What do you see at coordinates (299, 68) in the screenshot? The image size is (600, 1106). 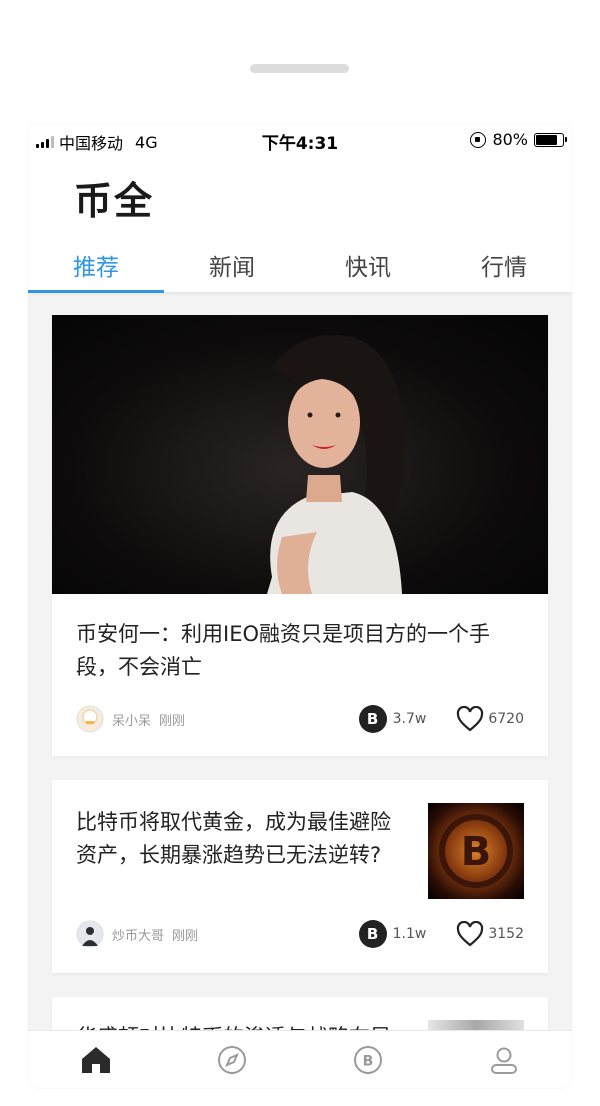 I see `drag-handle` at bounding box center [299, 68].